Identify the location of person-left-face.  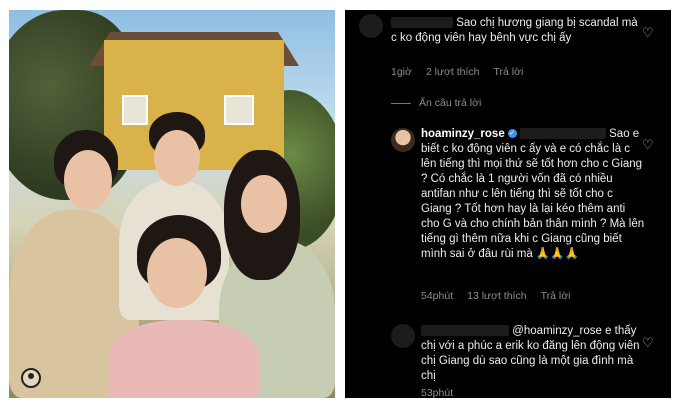
(88, 180).